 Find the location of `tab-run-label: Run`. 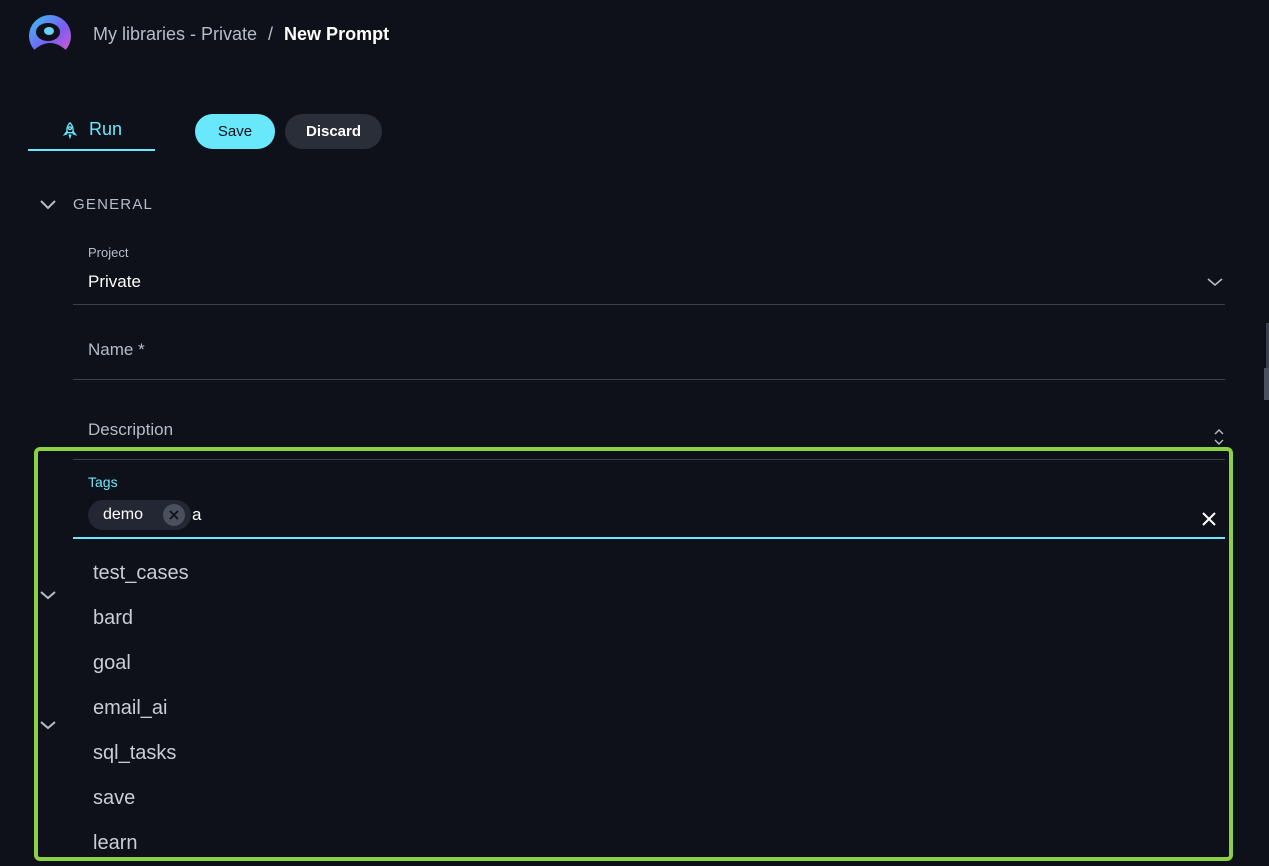

tab-run-label: Run is located at coordinates (105, 129).